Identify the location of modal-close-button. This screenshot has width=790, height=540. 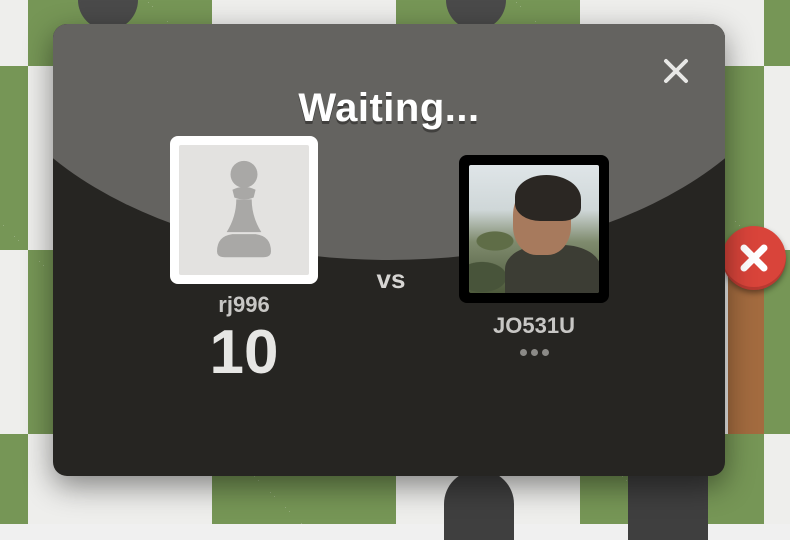
(676, 71).